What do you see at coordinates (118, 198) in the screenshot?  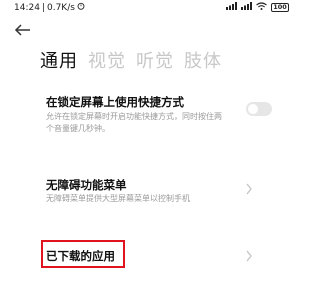 I see `accessibility-menu-description: 无障碍菜单提供大型屏幕菜单以控制手机` at bounding box center [118, 198].